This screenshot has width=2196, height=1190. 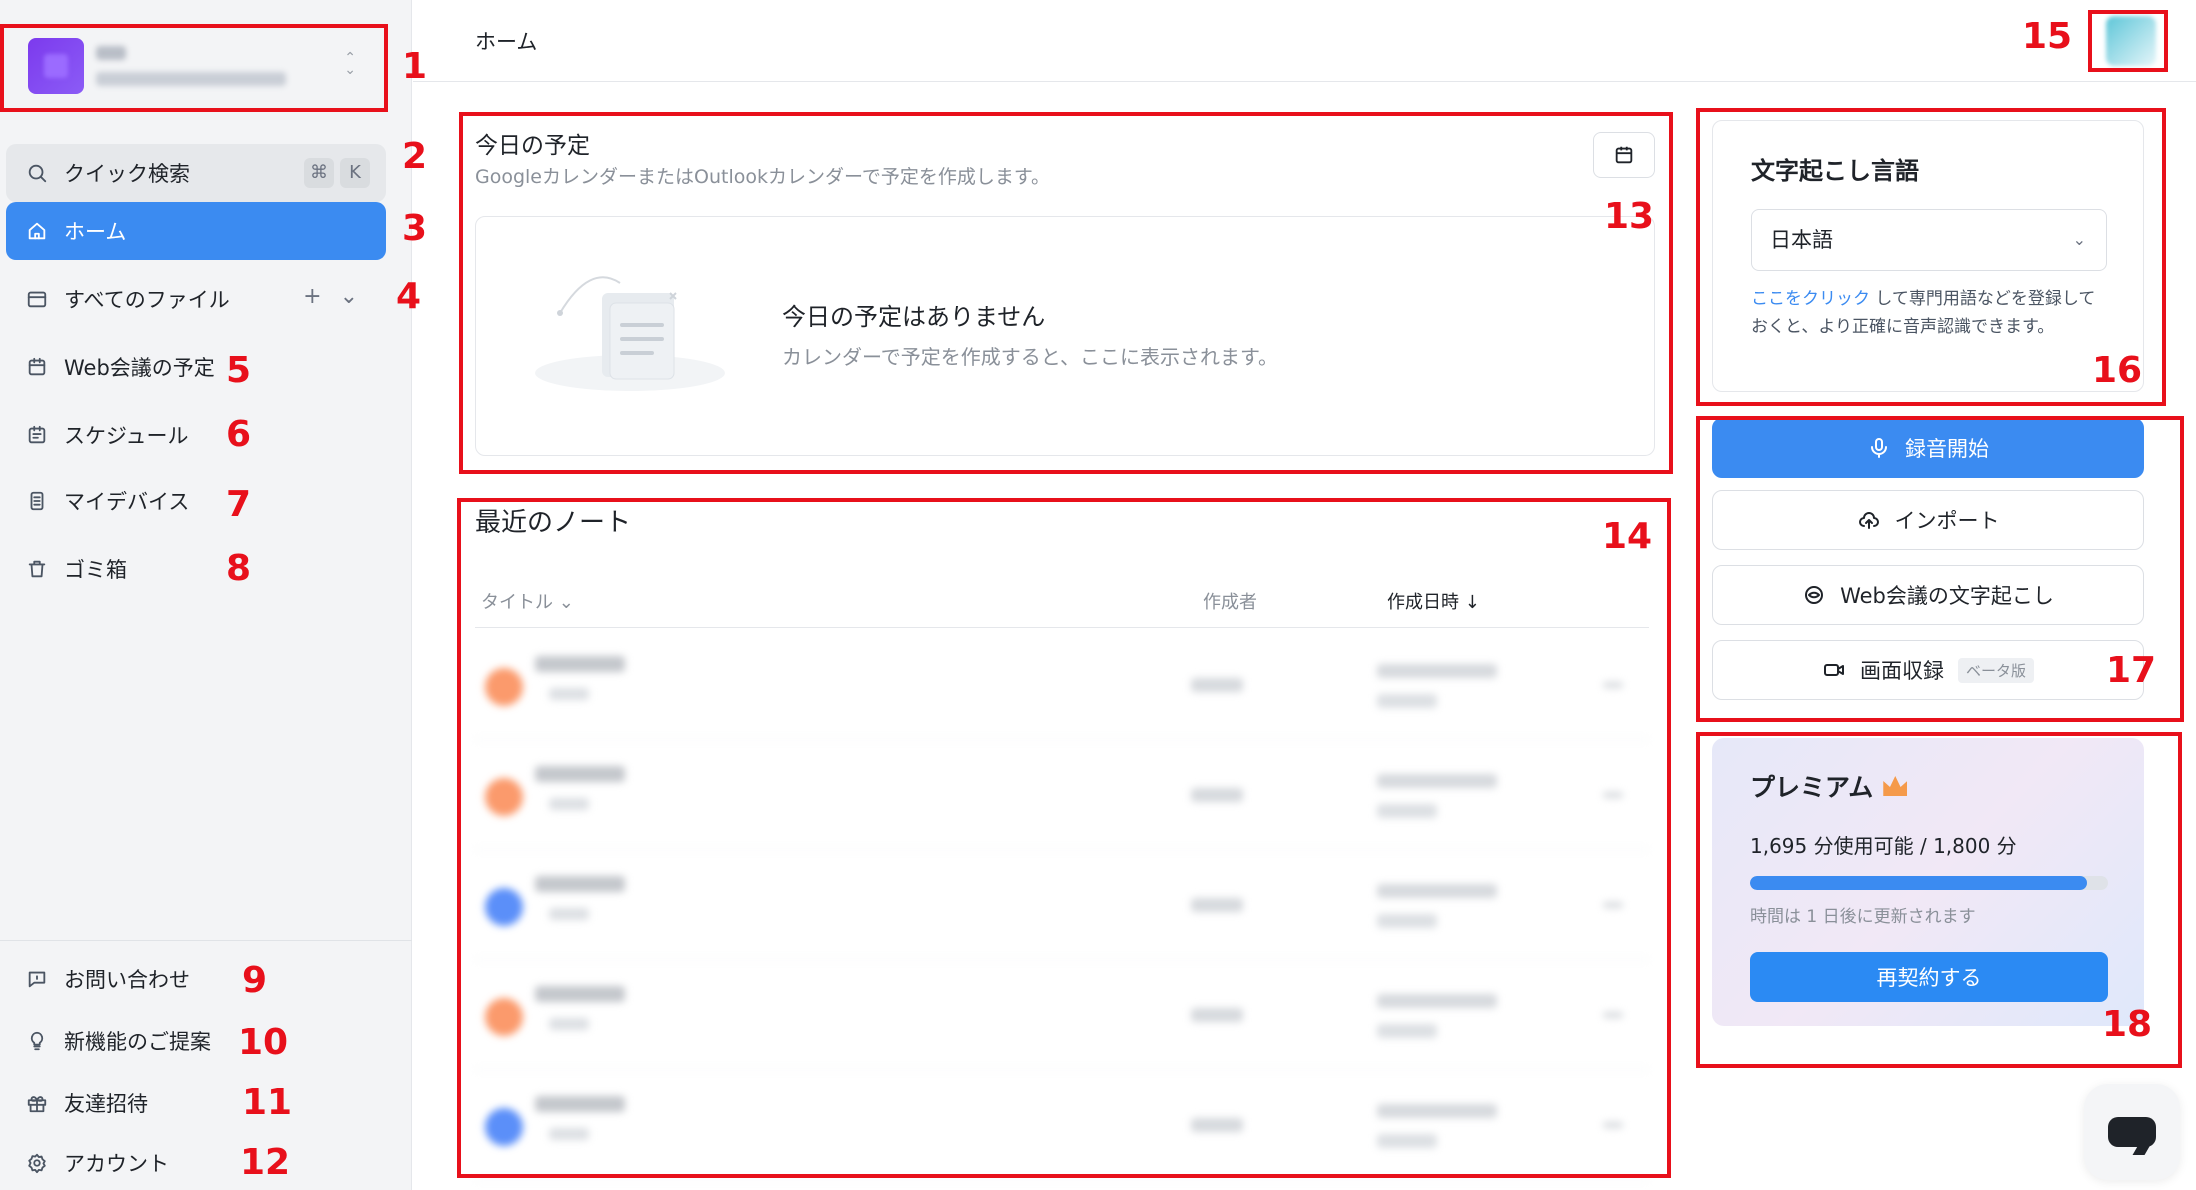 I want to click on sidebar-item-schedule: スケジュール, so click(x=196, y=435).